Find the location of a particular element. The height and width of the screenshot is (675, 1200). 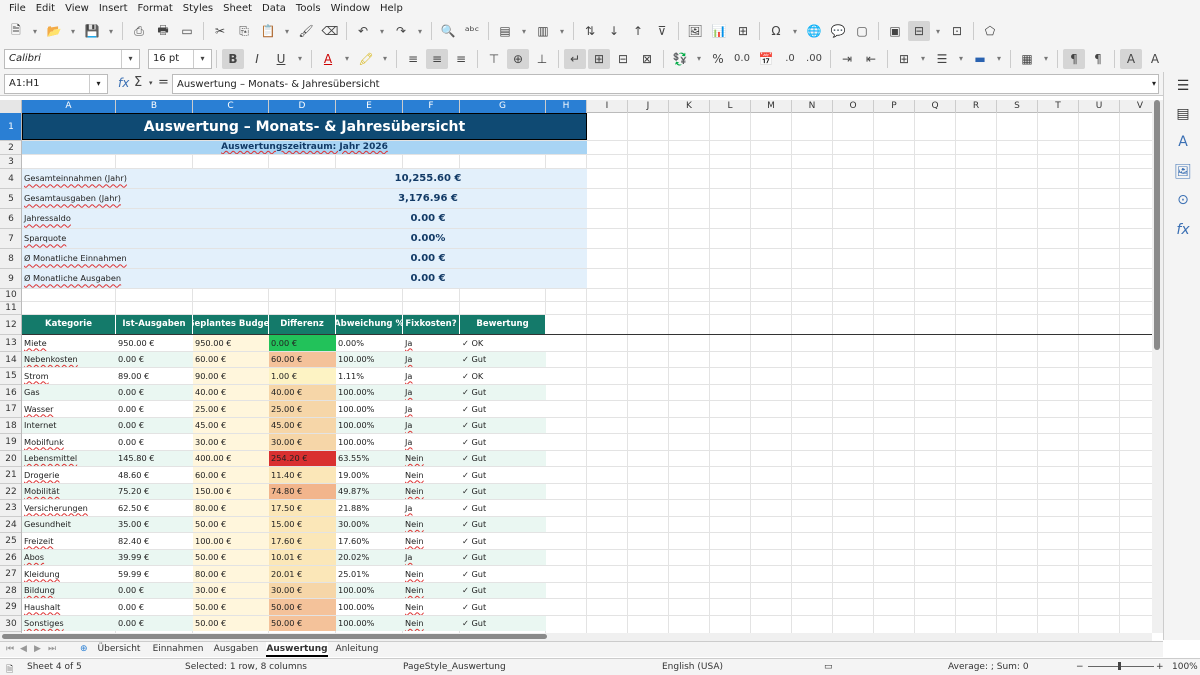

special-character-dropdown-icon: ▾ is located at coordinates (795, 31).